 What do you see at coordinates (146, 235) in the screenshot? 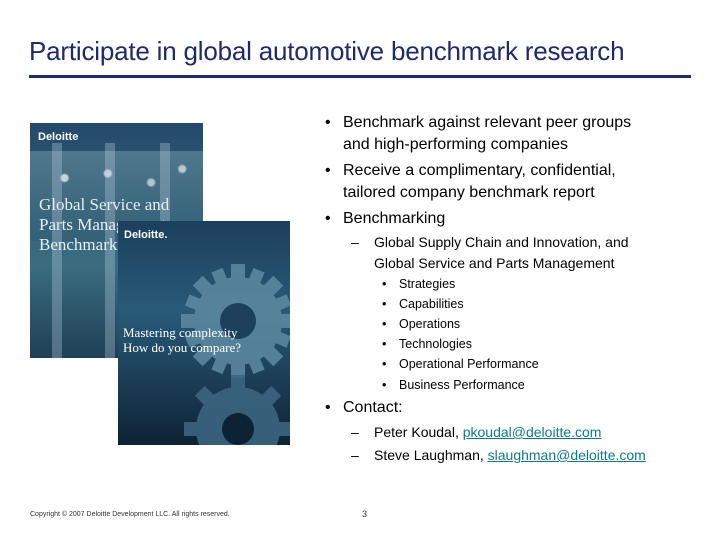
I see `cover-brand: Deloitte.` at bounding box center [146, 235].